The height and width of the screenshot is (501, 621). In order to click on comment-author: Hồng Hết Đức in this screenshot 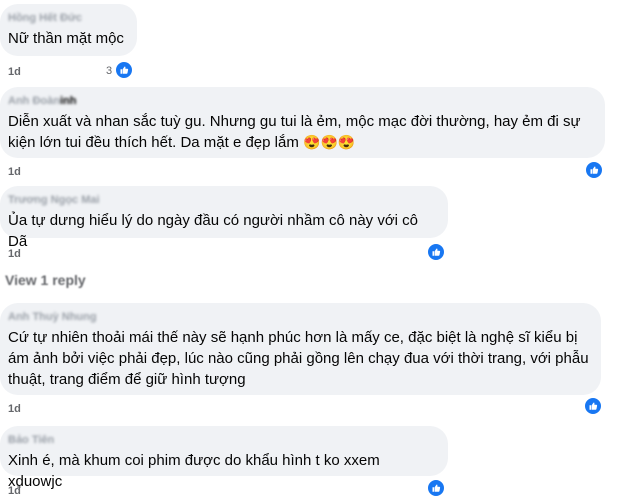, I will do `click(66, 18)`.